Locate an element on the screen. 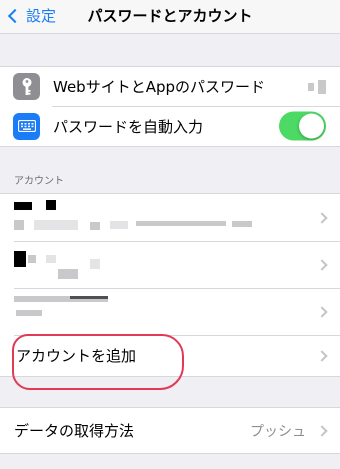 The width and height of the screenshot is (340, 469). page-title: パスワードとアカウント is located at coordinates (170, 16).